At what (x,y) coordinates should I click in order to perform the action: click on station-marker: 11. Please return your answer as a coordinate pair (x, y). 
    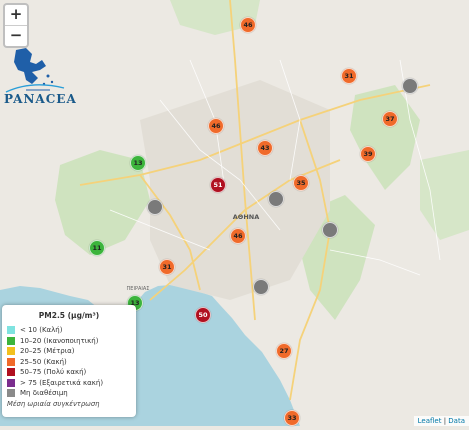
    Looking at the image, I should click on (97, 248).